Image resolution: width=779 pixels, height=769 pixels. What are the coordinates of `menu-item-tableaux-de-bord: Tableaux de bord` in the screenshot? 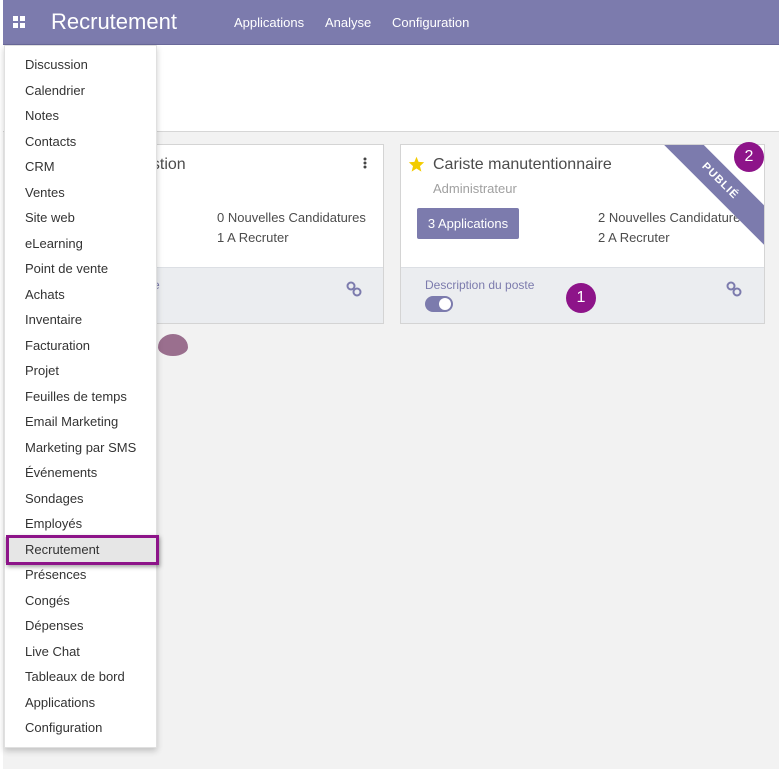 It's located at (80, 677).